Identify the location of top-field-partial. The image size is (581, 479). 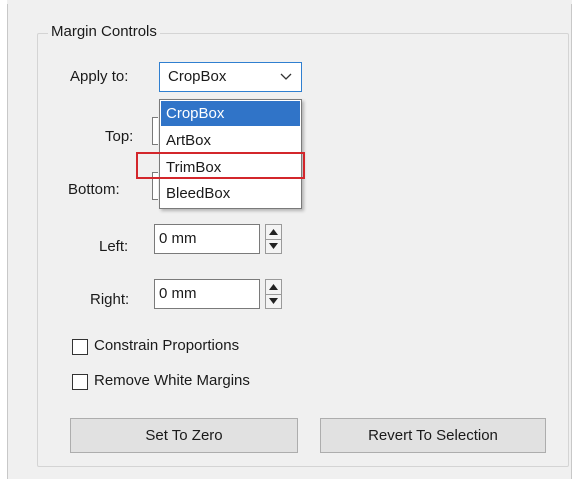
(155, 131).